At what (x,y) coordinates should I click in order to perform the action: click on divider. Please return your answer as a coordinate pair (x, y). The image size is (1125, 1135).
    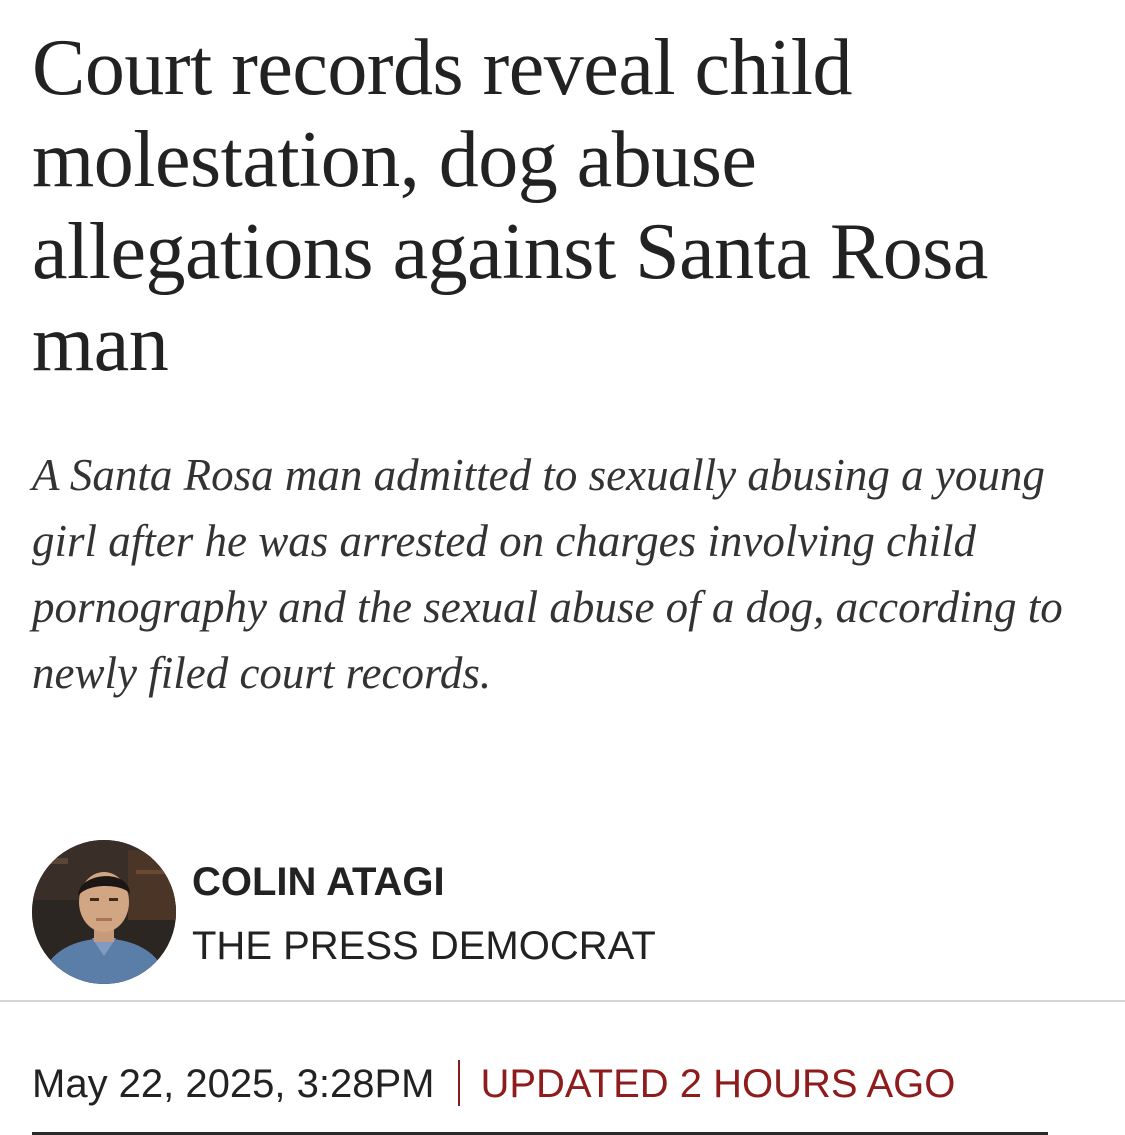
    Looking at the image, I should click on (562, 1001).